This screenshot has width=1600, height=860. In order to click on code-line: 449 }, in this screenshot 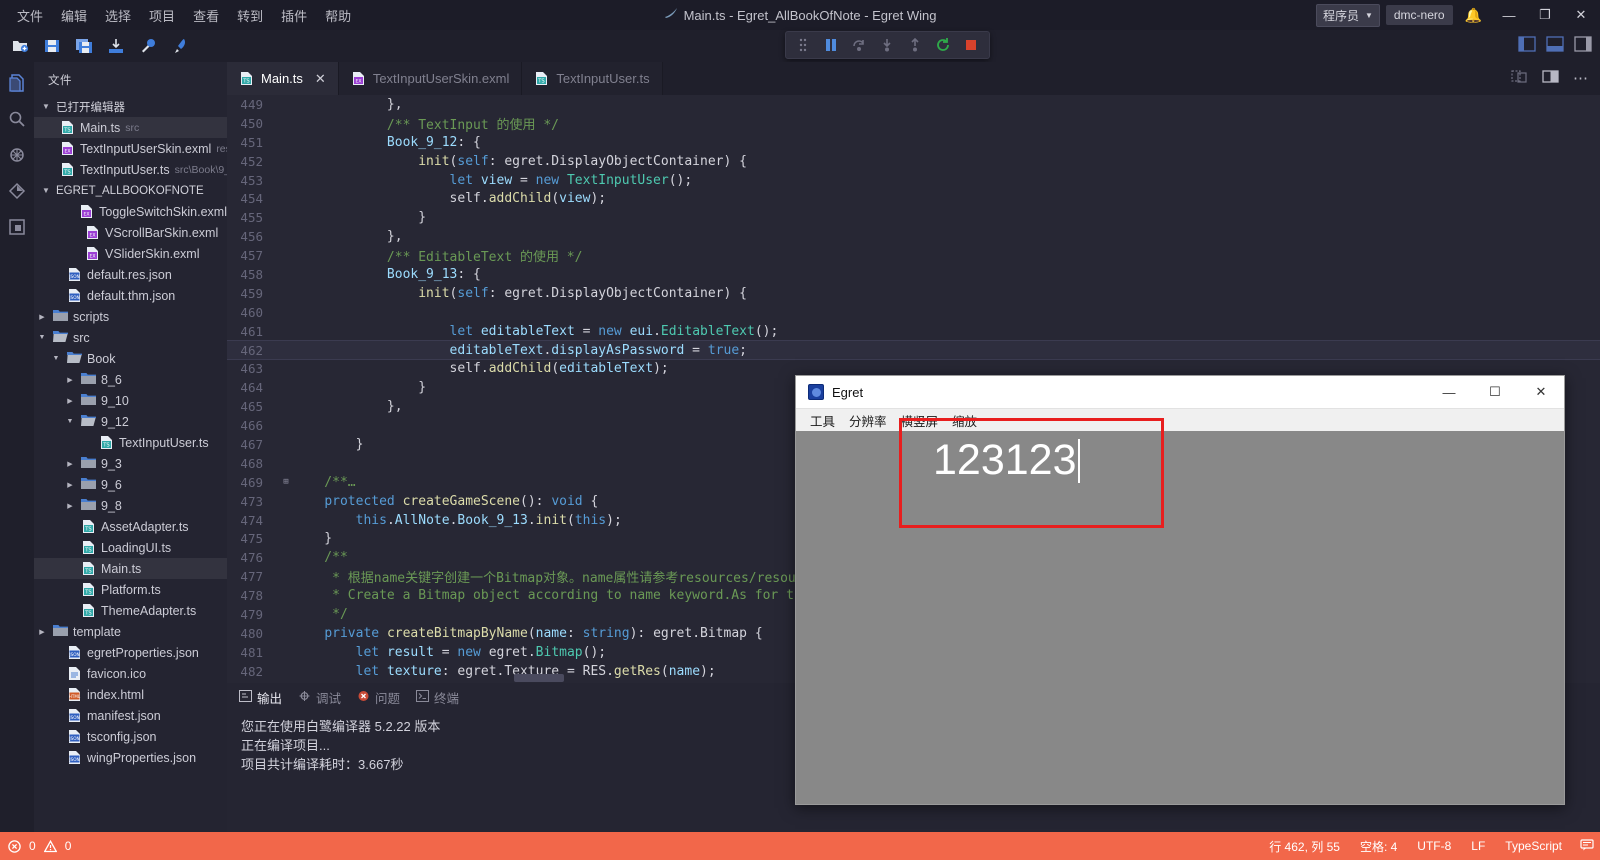, I will do `click(913, 104)`.